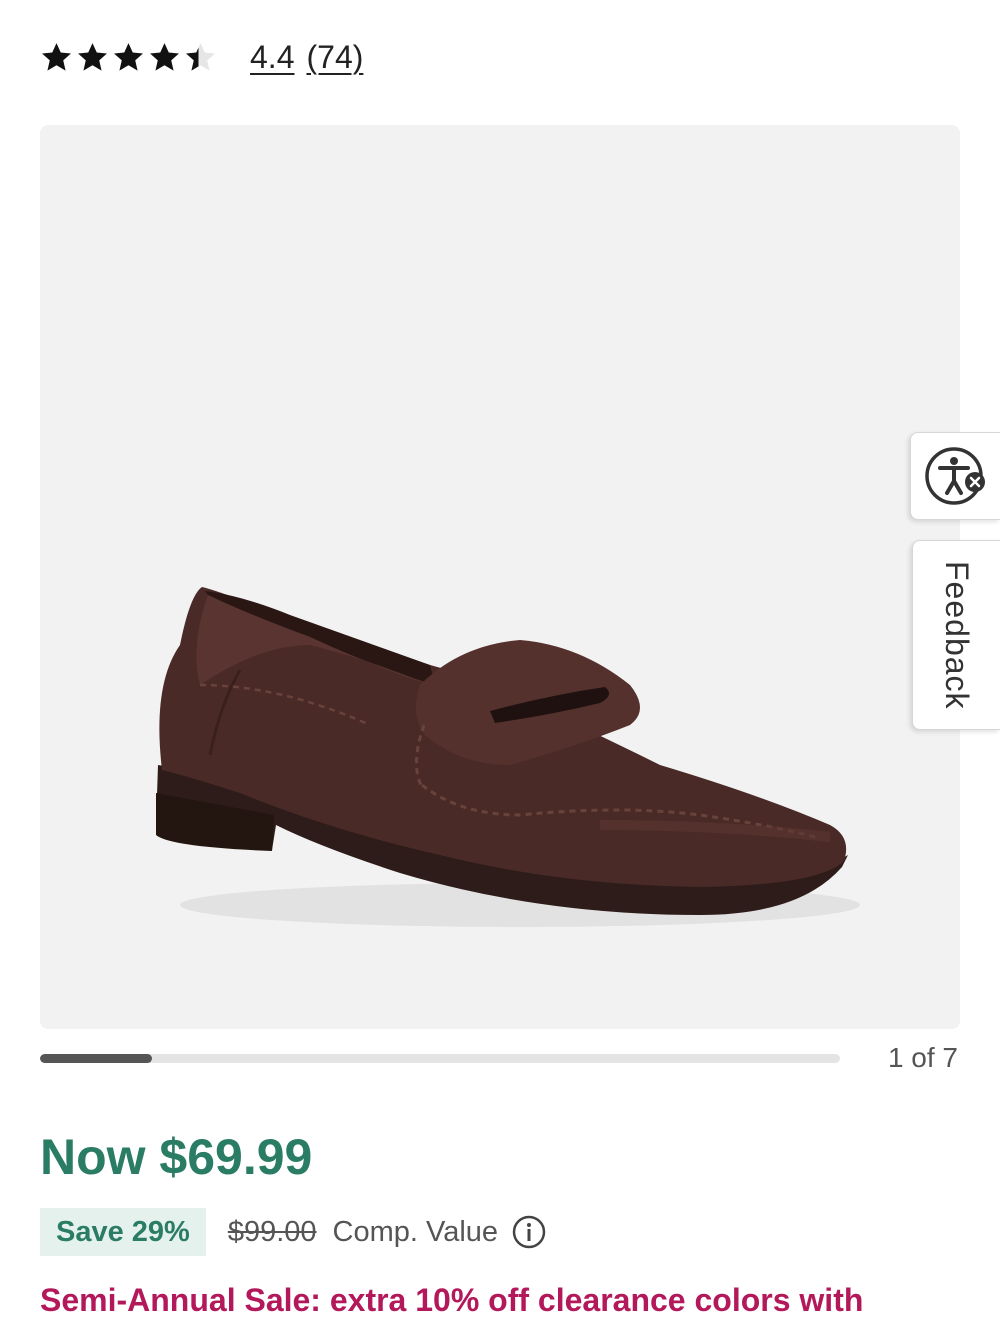  I want to click on accessibility-icon, so click(954, 476).